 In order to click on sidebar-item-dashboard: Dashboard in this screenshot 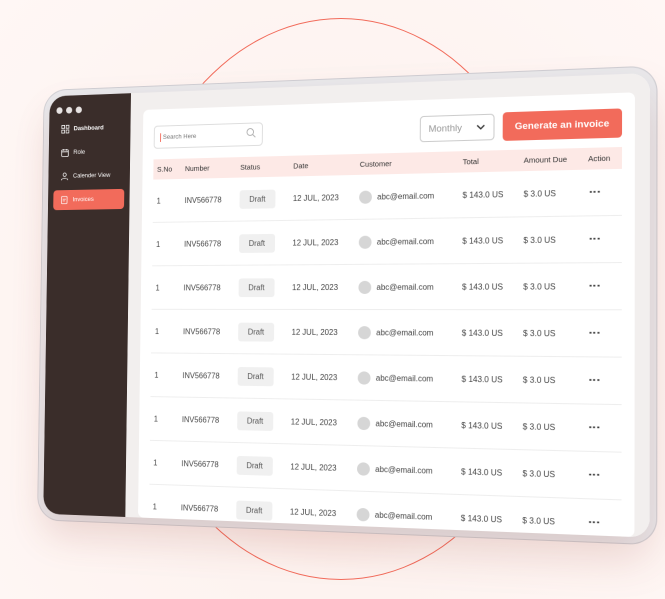, I will do `click(89, 128)`.